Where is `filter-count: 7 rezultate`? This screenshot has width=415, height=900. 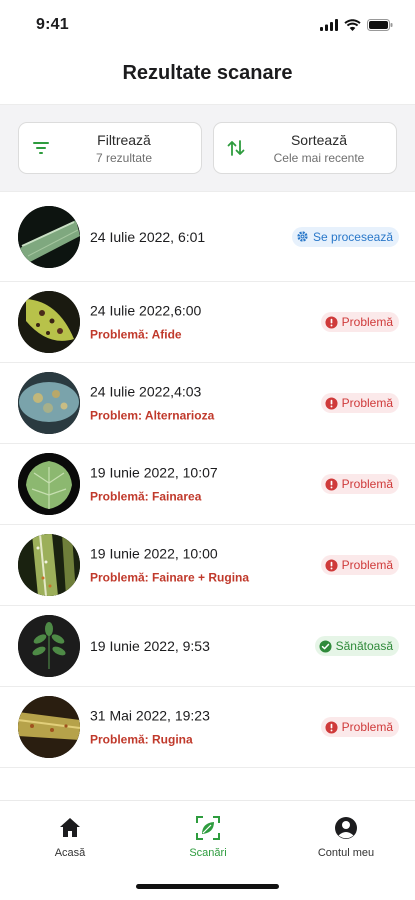
filter-count: 7 rezultate is located at coordinates (124, 158).